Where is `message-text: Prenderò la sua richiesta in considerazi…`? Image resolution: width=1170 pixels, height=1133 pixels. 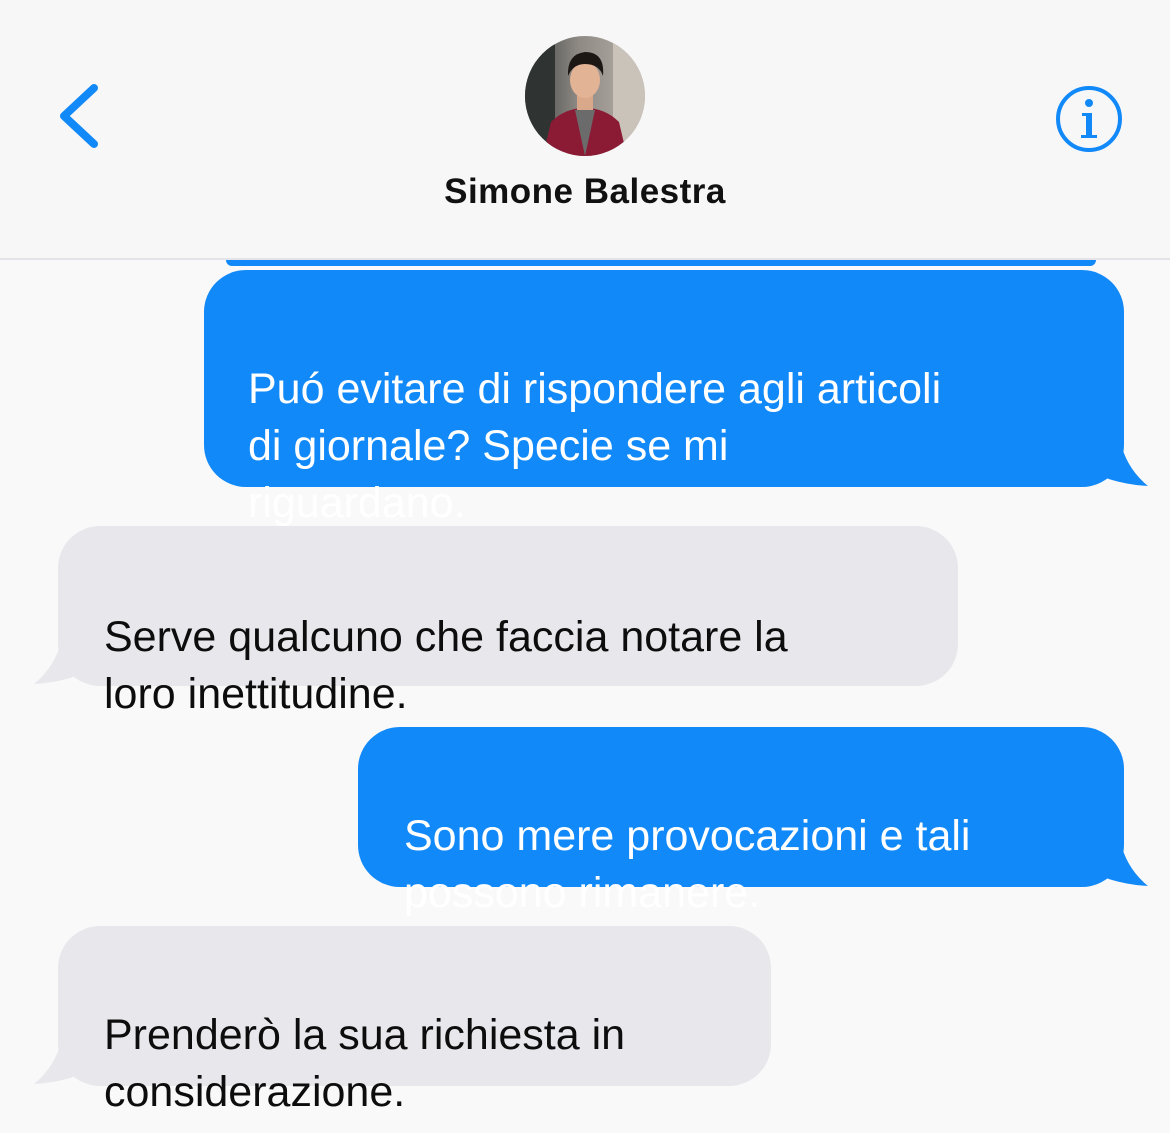
message-text: Prenderò la sua richiesta in considerazi… is located at coordinates (365, 1063).